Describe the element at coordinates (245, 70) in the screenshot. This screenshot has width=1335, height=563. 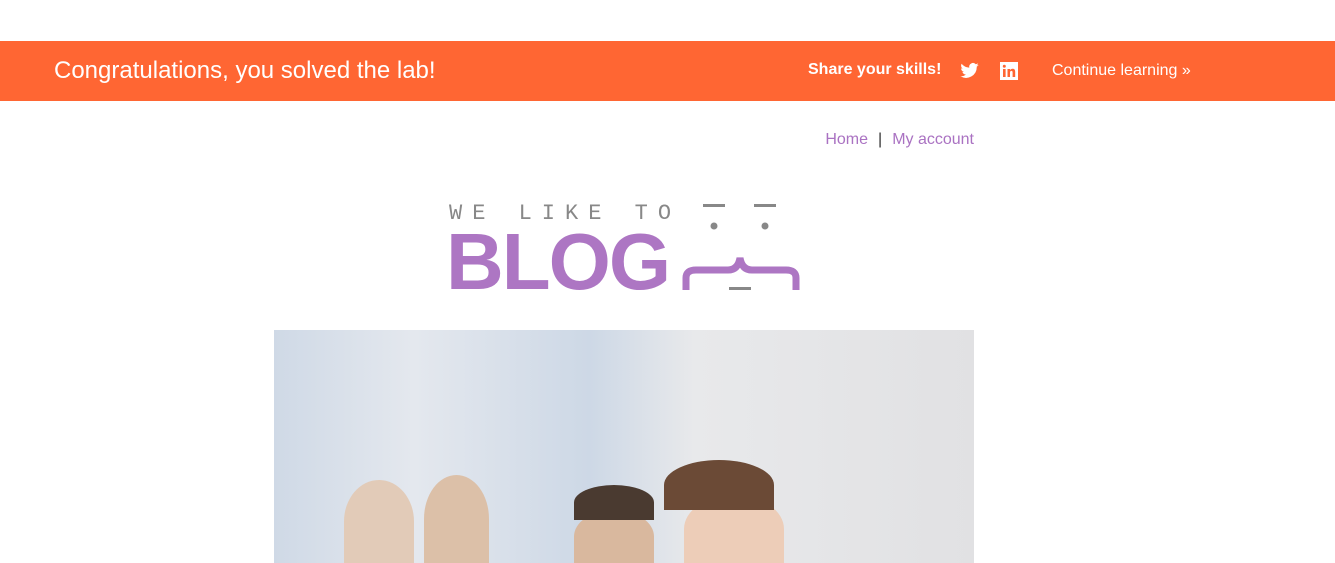
I see `banner-title: Congratulations, you solved the lab!` at that location.